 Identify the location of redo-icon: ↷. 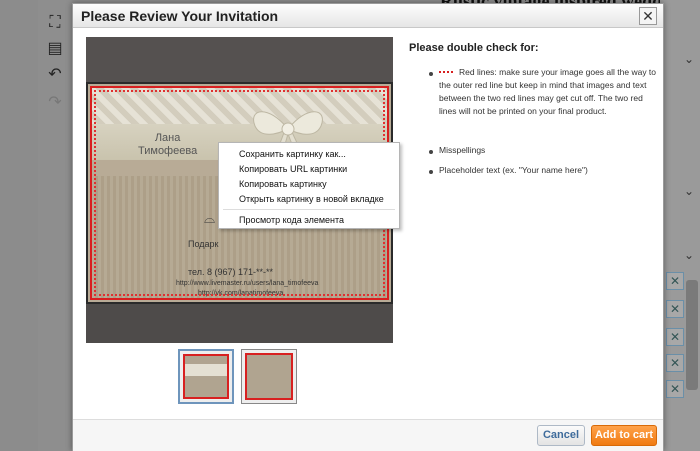
(55, 103).